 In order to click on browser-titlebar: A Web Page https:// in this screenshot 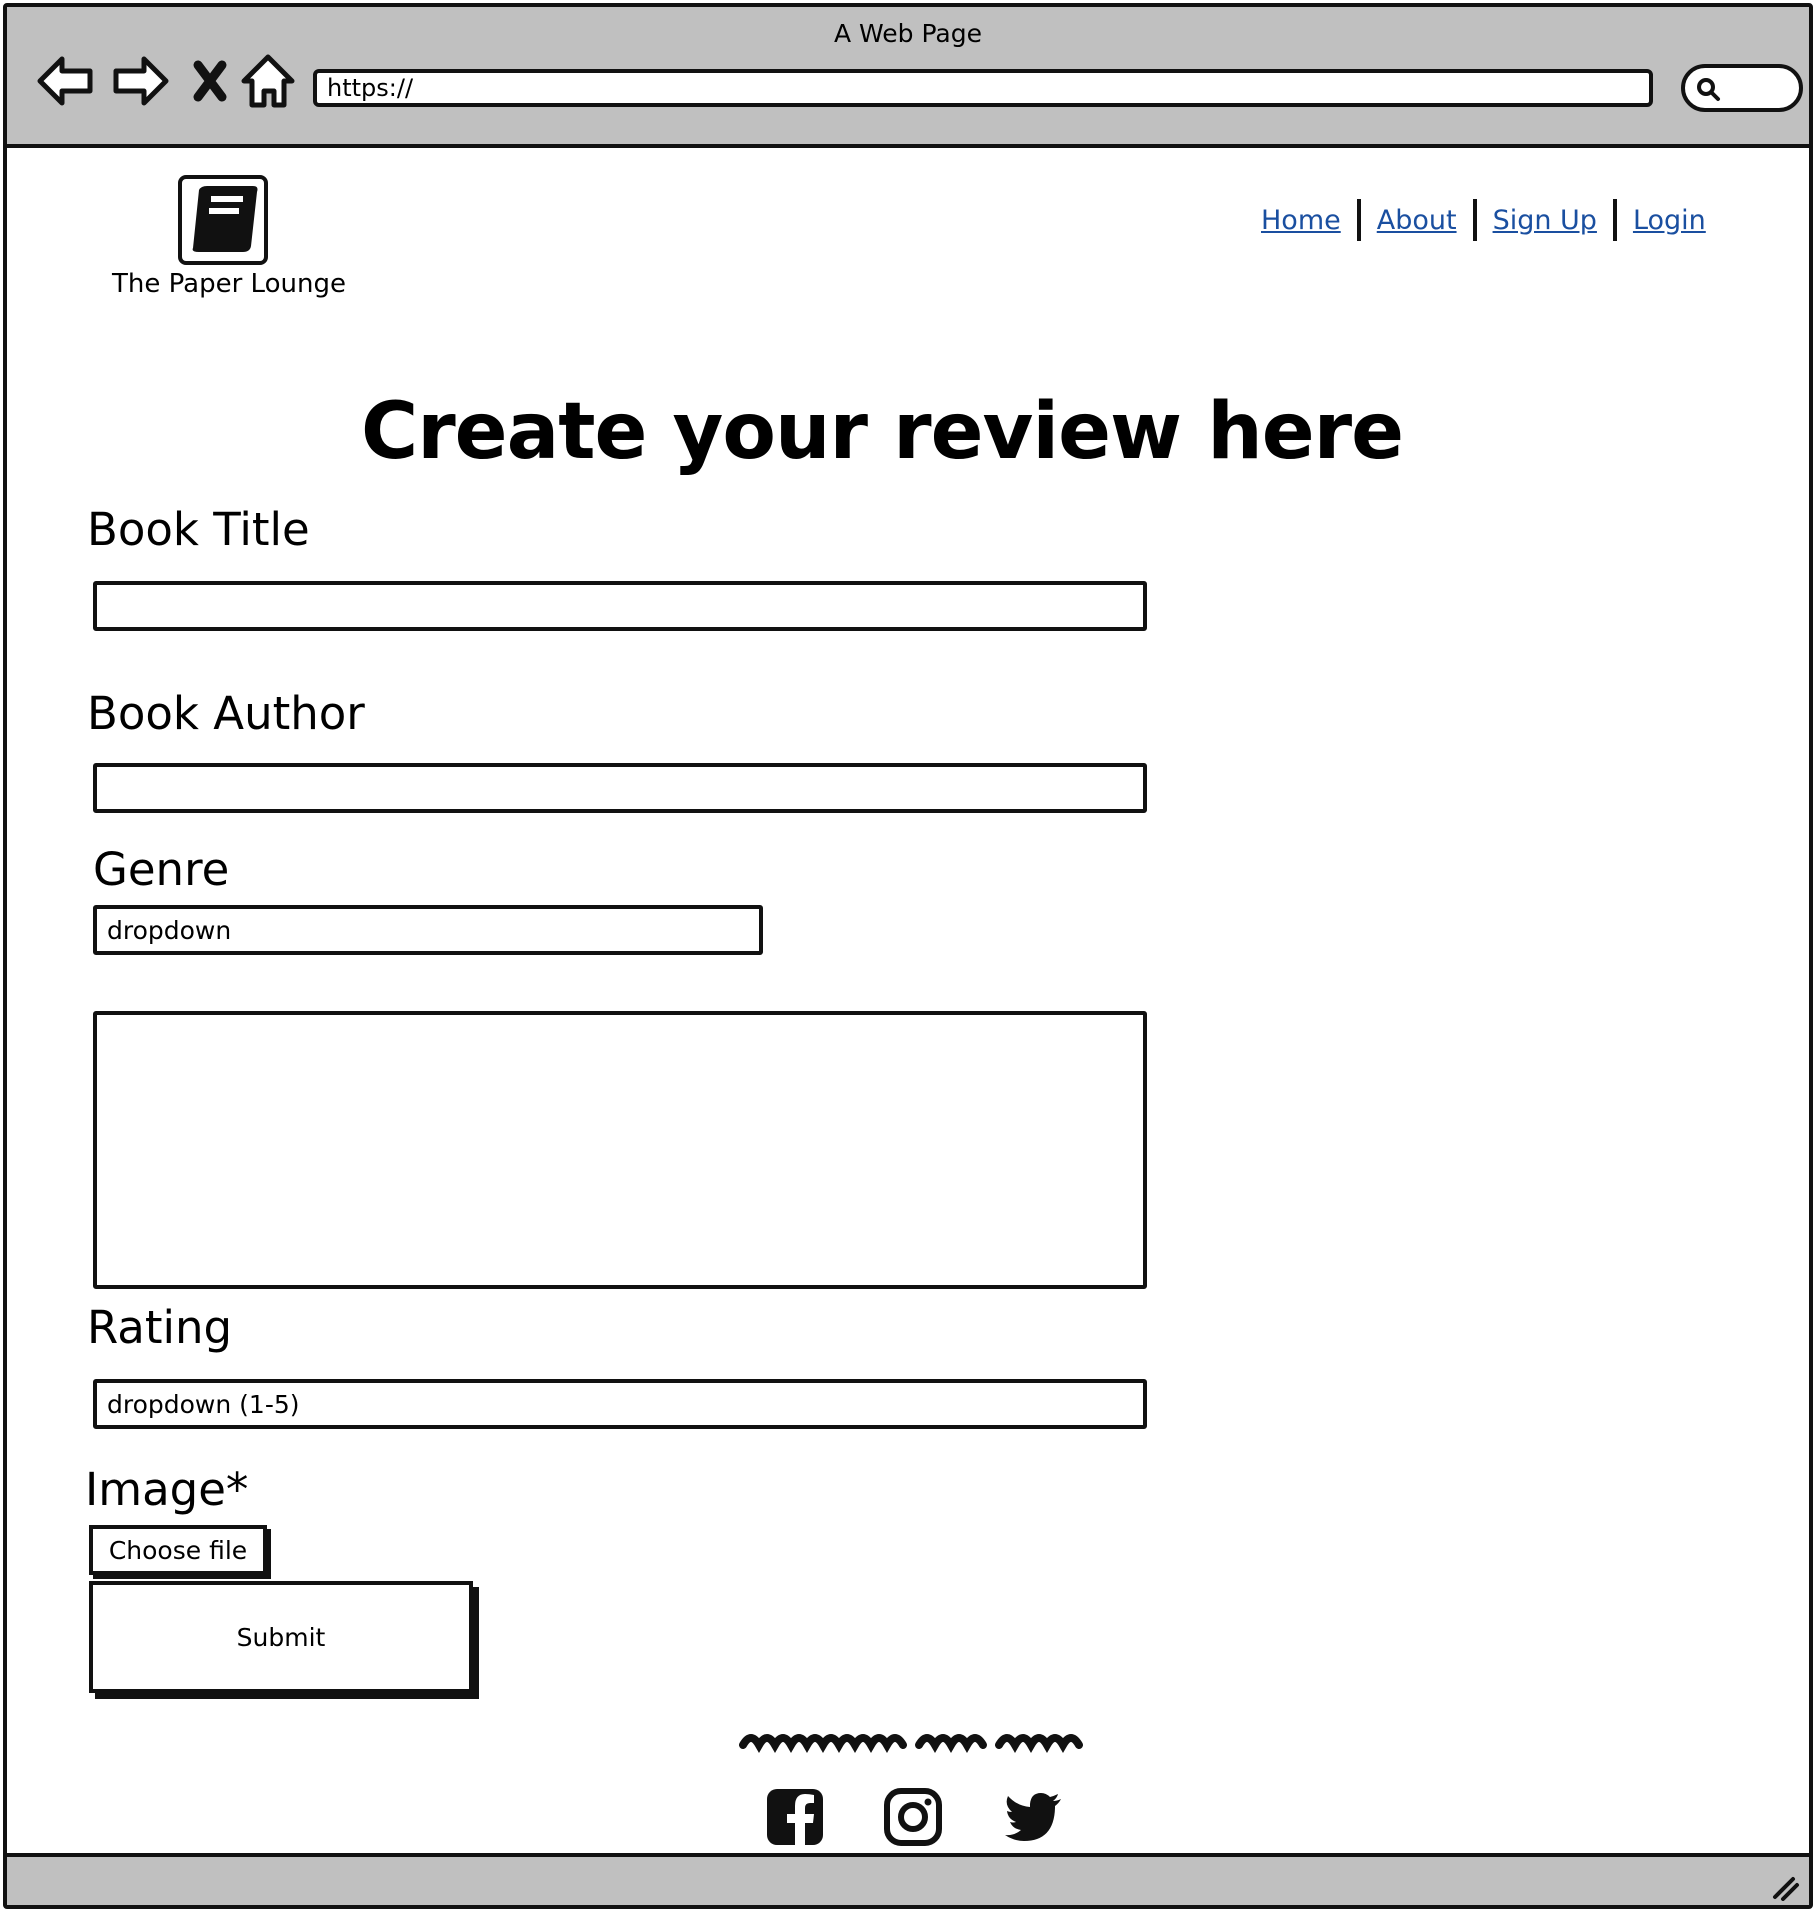, I will do `click(908, 77)`.